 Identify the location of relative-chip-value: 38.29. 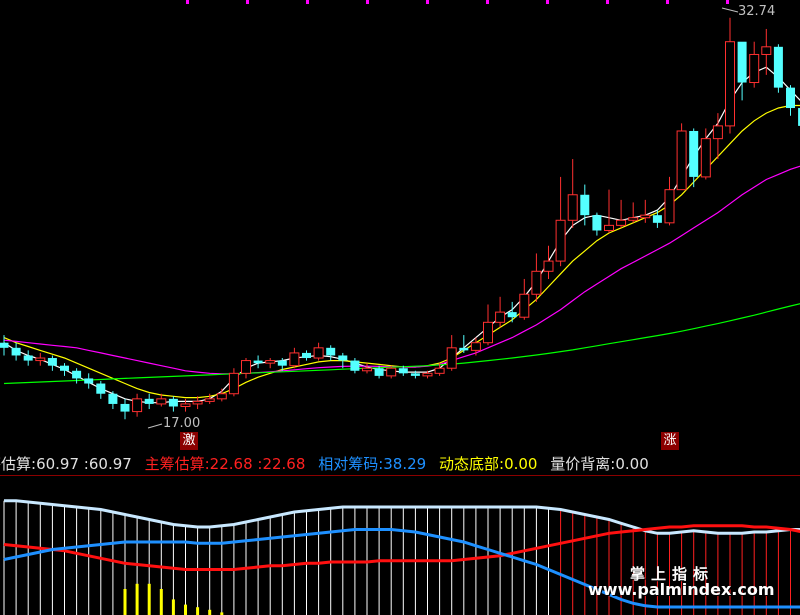
(405, 464).